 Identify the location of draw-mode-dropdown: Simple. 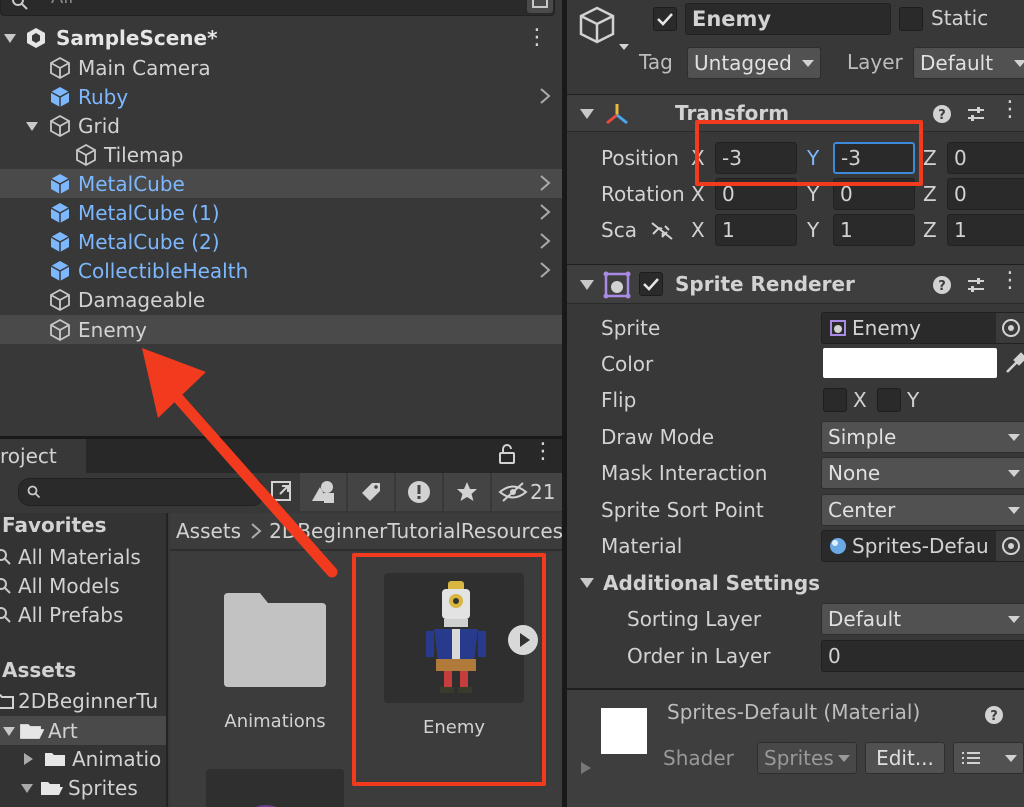
(922, 437).